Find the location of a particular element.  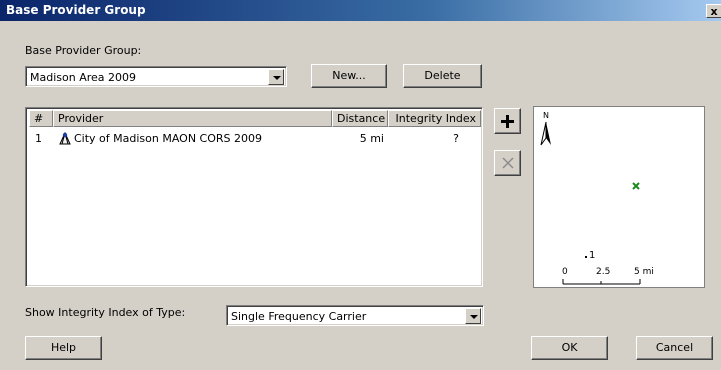

provider-map: N 1 0 2.5 5 mi is located at coordinates (619, 197).